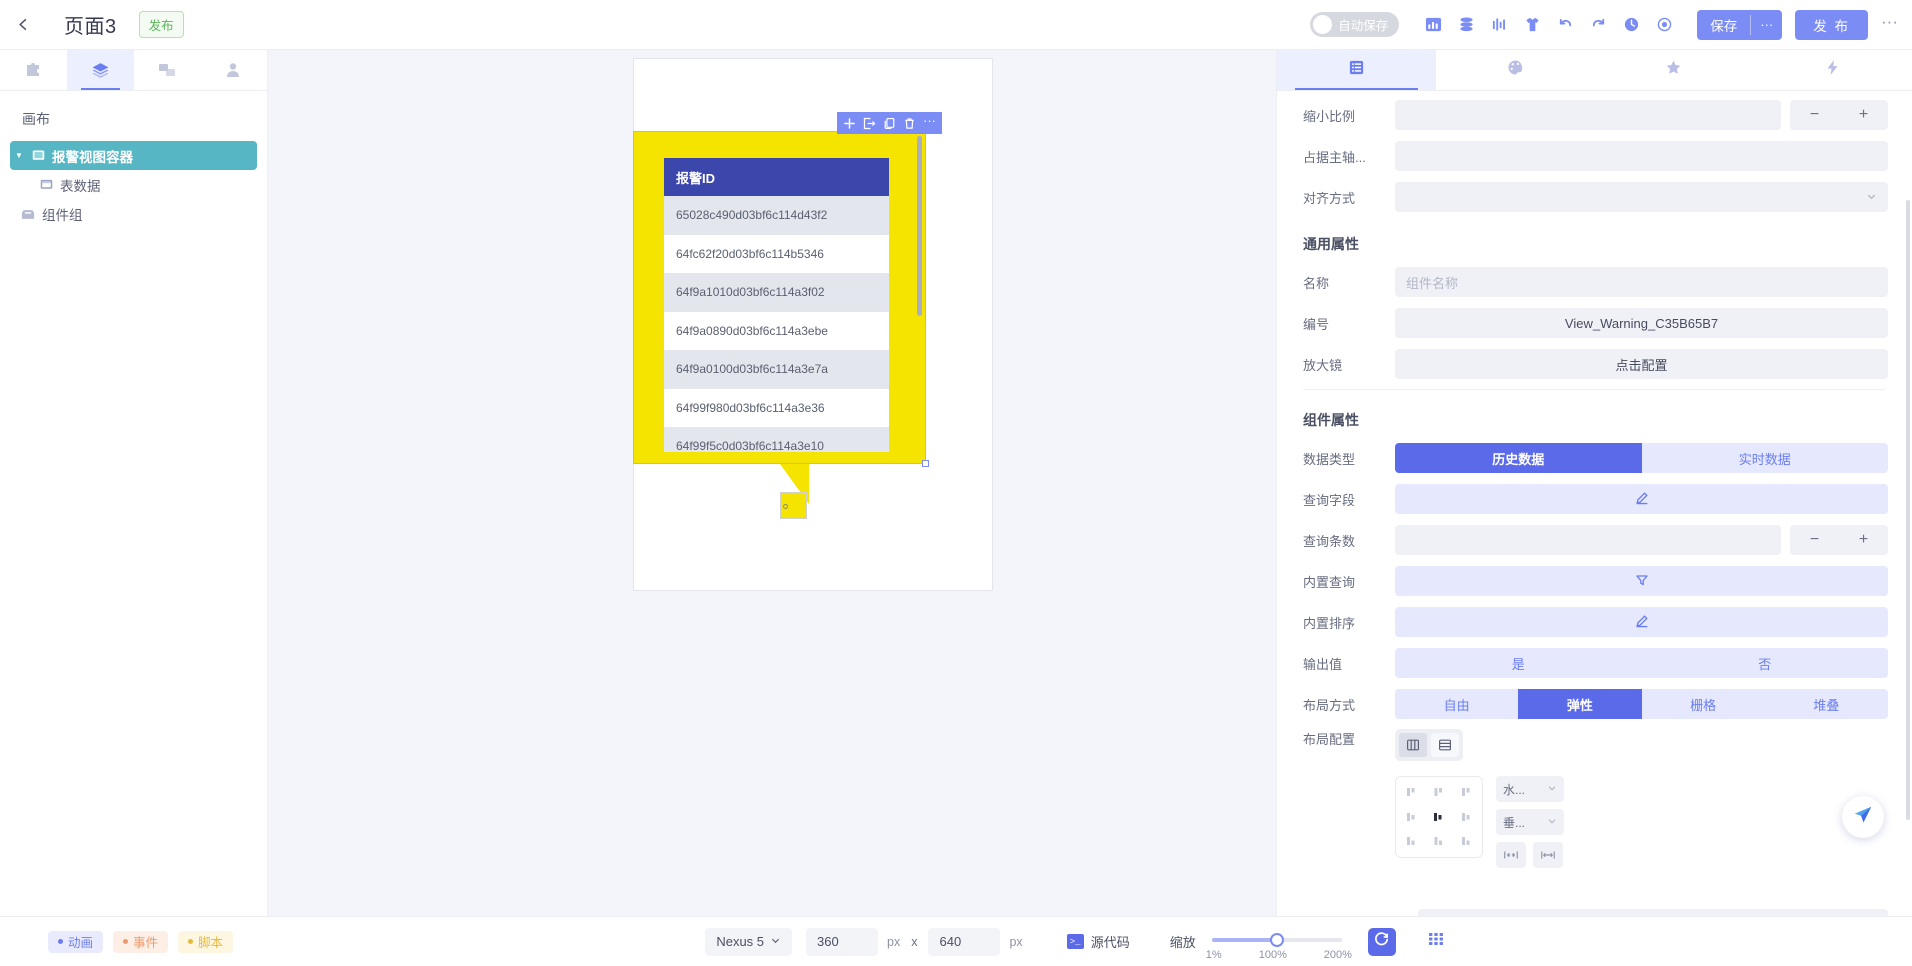  I want to click on layout-direction-column-icon, so click(1445, 745).